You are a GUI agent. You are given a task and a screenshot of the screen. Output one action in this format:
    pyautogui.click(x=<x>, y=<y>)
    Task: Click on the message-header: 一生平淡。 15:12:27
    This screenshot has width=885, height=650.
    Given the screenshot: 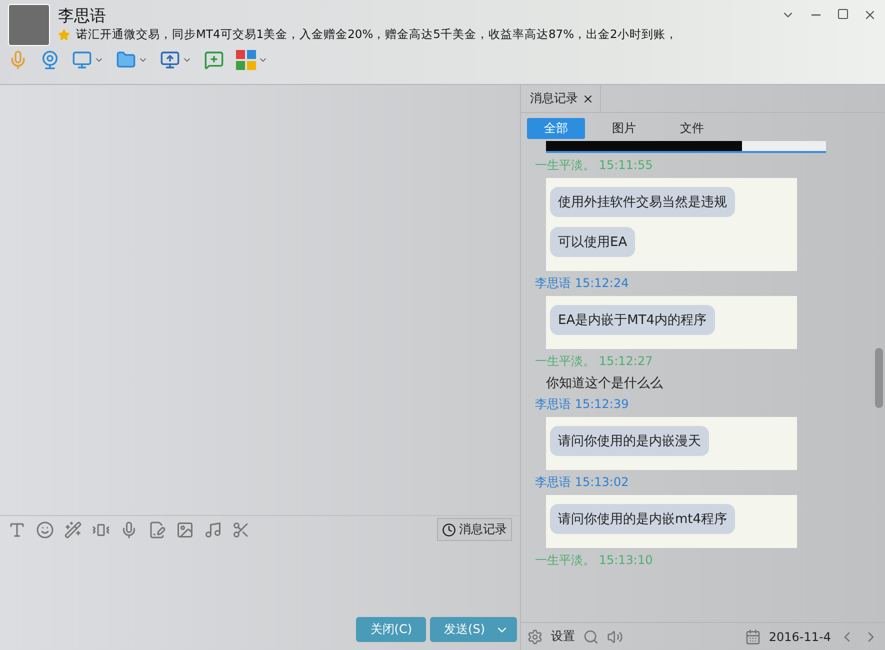 What is the action you would take?
    pyautogui.click(x=594, y=361)
    